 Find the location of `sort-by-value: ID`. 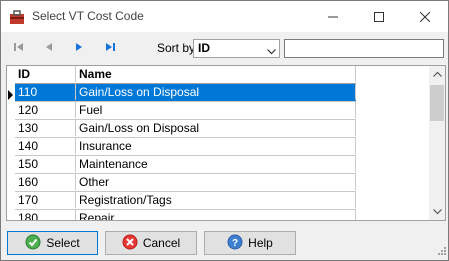

sort-by-value: ID is located at coordinates (204, 48).